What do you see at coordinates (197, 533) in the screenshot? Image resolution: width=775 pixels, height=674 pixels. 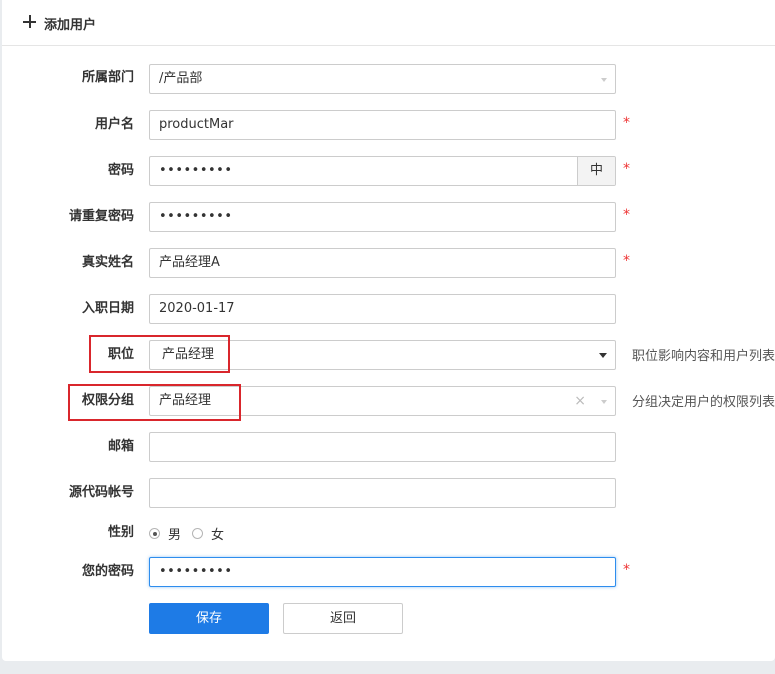 I see `gender-radio-female` at bounding box center [197, 533].